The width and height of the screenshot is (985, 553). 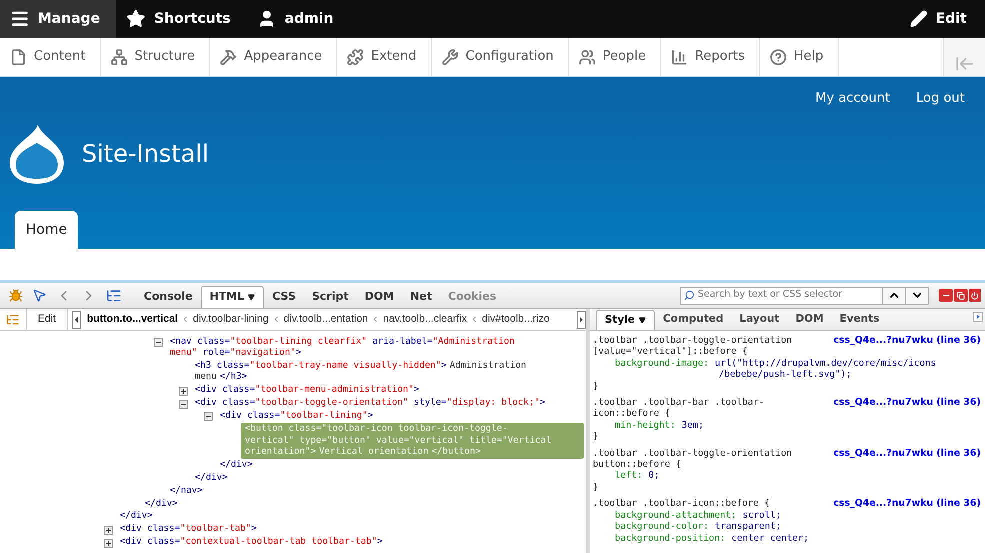 I want to click on panel-tab: DOM, so click(x=379, y=297).